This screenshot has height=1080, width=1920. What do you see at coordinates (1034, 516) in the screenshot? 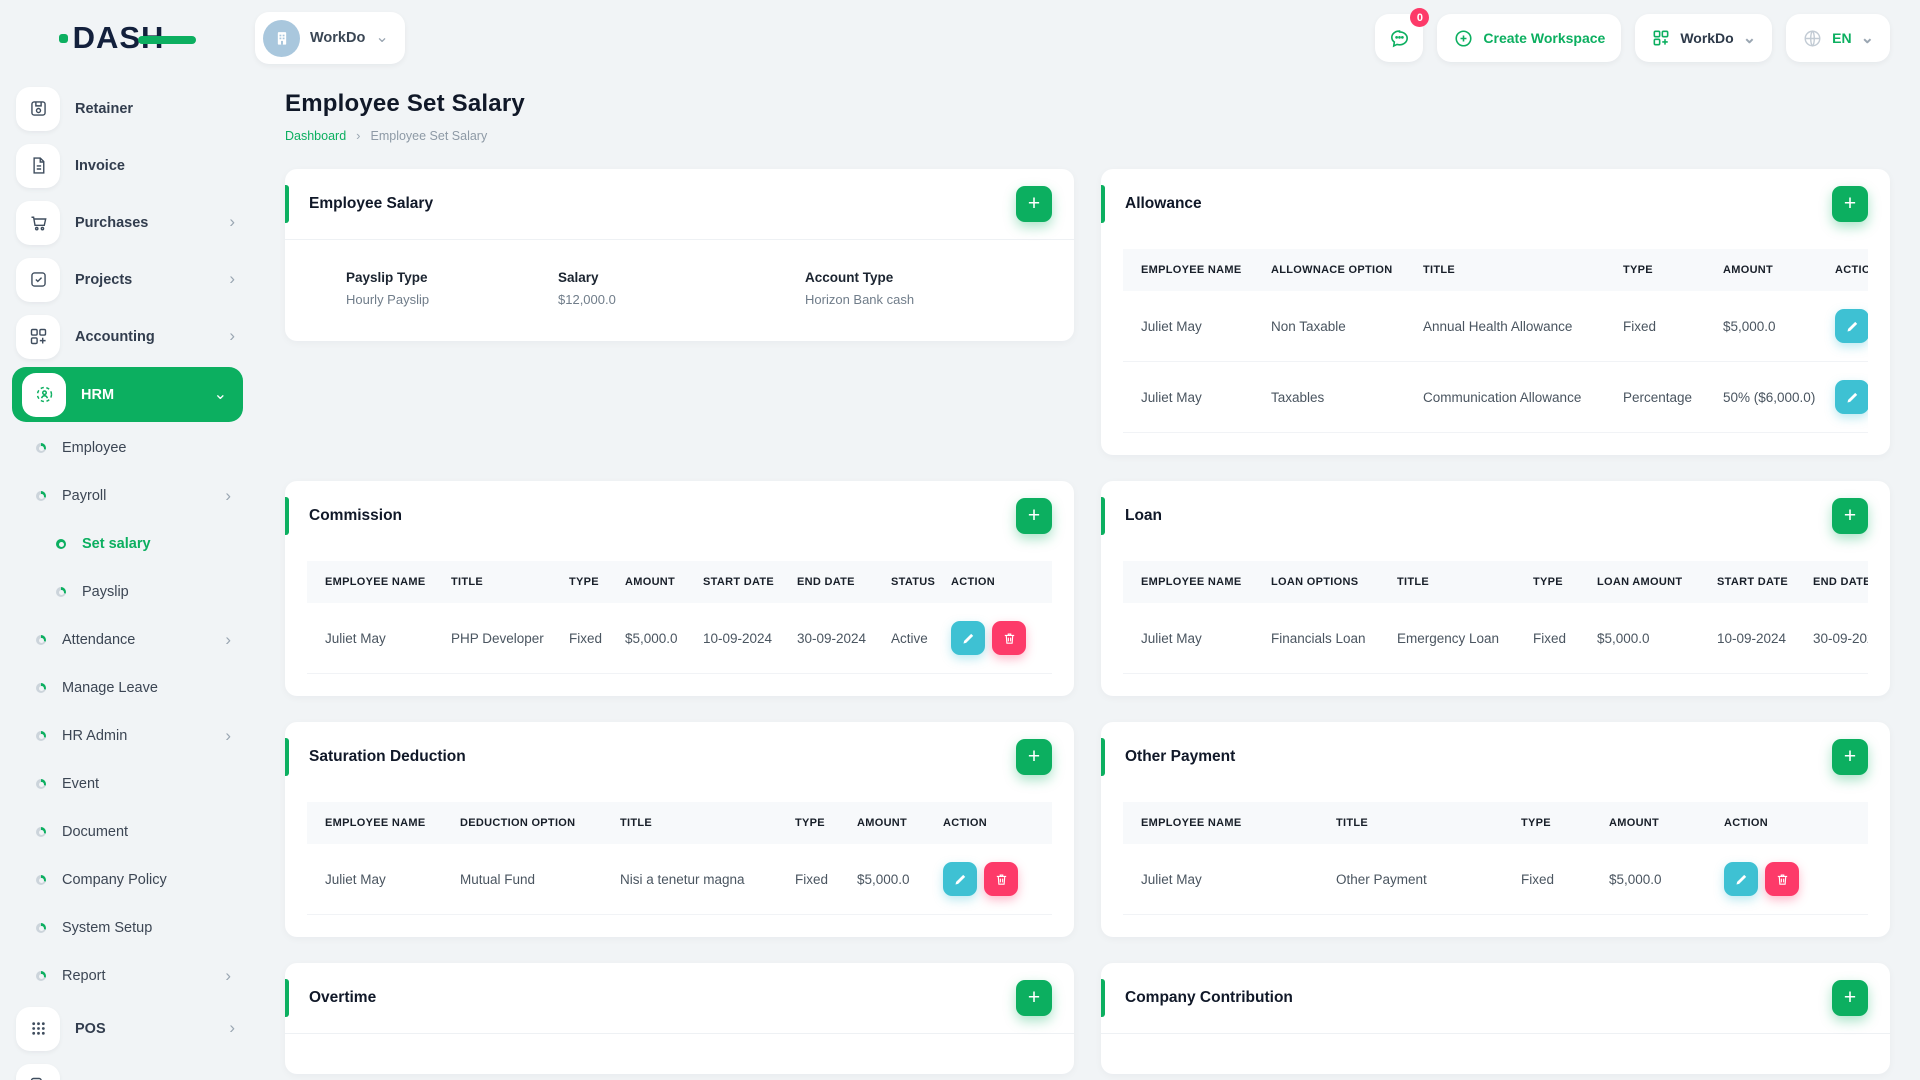
I see `add-commission-button` at bounding box center [1034, 516].